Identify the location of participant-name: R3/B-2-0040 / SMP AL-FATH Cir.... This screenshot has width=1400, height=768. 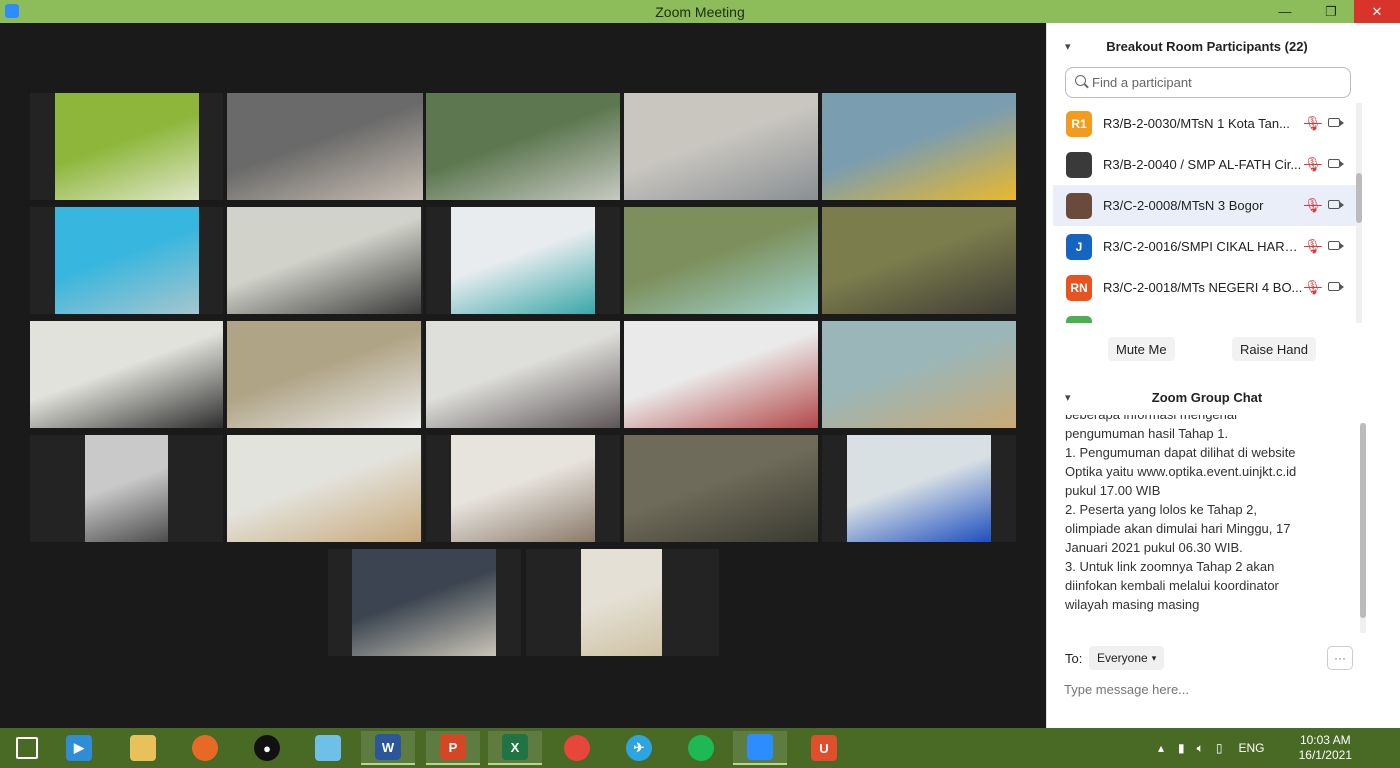
(1202, 164).